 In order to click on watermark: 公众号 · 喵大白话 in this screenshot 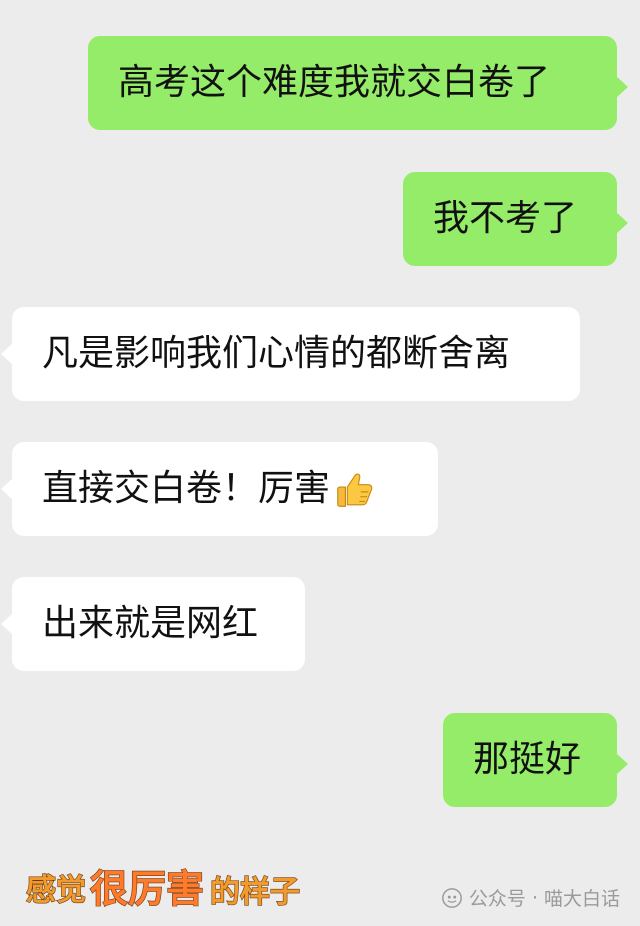, I will do `click(530, 897)`.